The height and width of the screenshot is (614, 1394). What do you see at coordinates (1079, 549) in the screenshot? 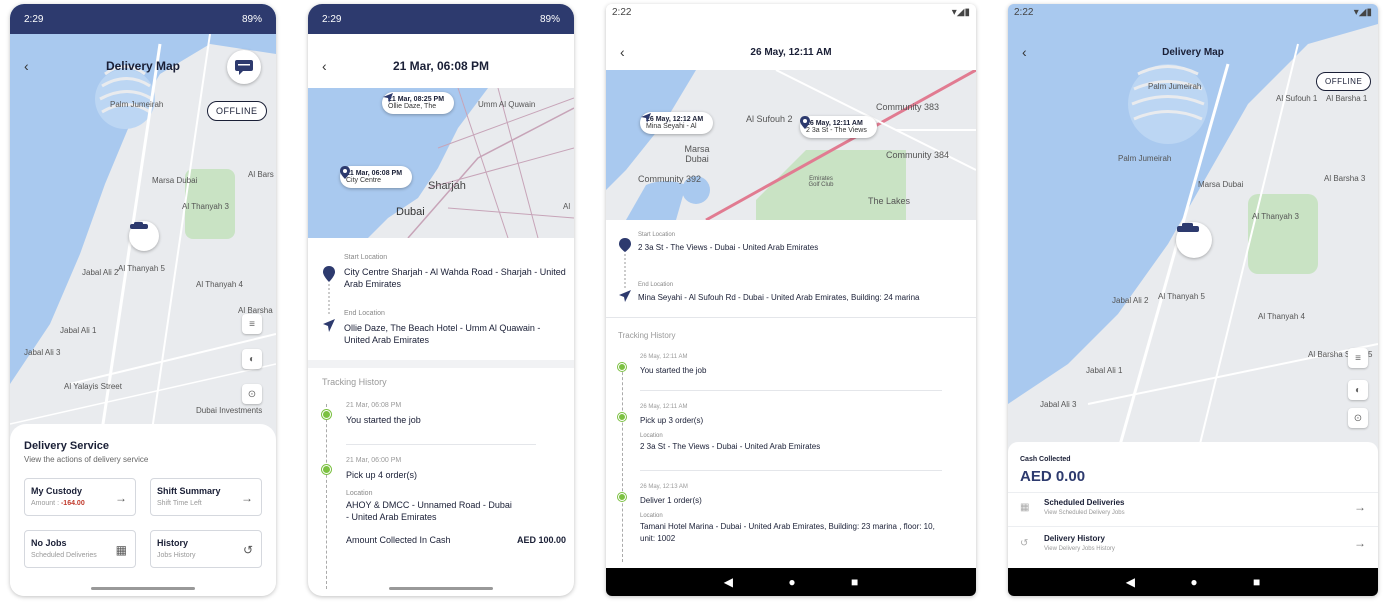
I see `row-subtitle: View Delivery Jobs History` at bounding box center [1079, 549].